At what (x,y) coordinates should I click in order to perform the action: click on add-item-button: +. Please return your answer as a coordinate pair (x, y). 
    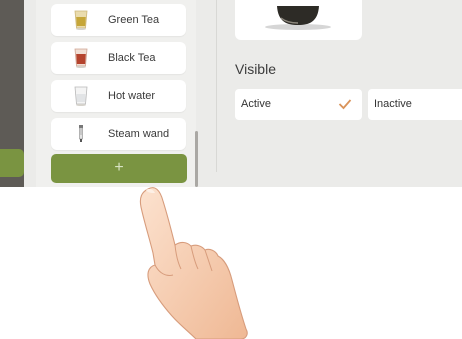
    Looking at the image, I should click on (119, 168).